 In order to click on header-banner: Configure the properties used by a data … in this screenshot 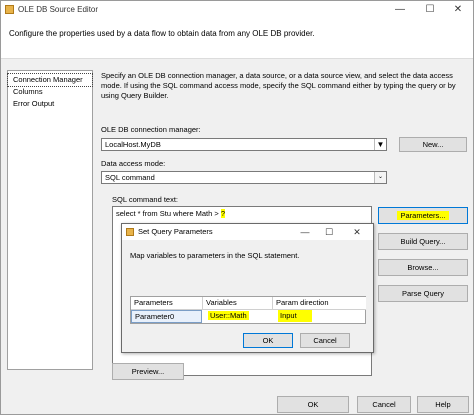, I will do `click(237, 39)`.